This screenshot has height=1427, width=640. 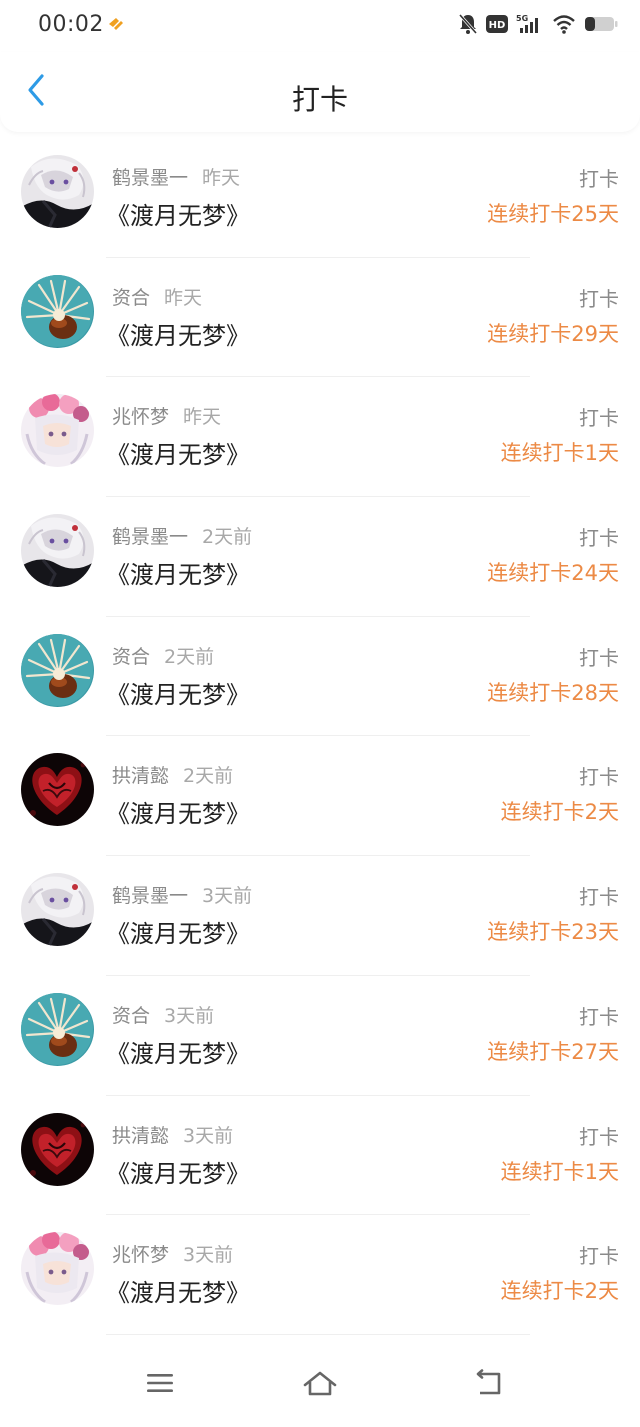 What do you see at coordinates (553, 1051) in the screenshot?
I see `streak-label: 连续打卡27天` at bounding box center [553, 1051].